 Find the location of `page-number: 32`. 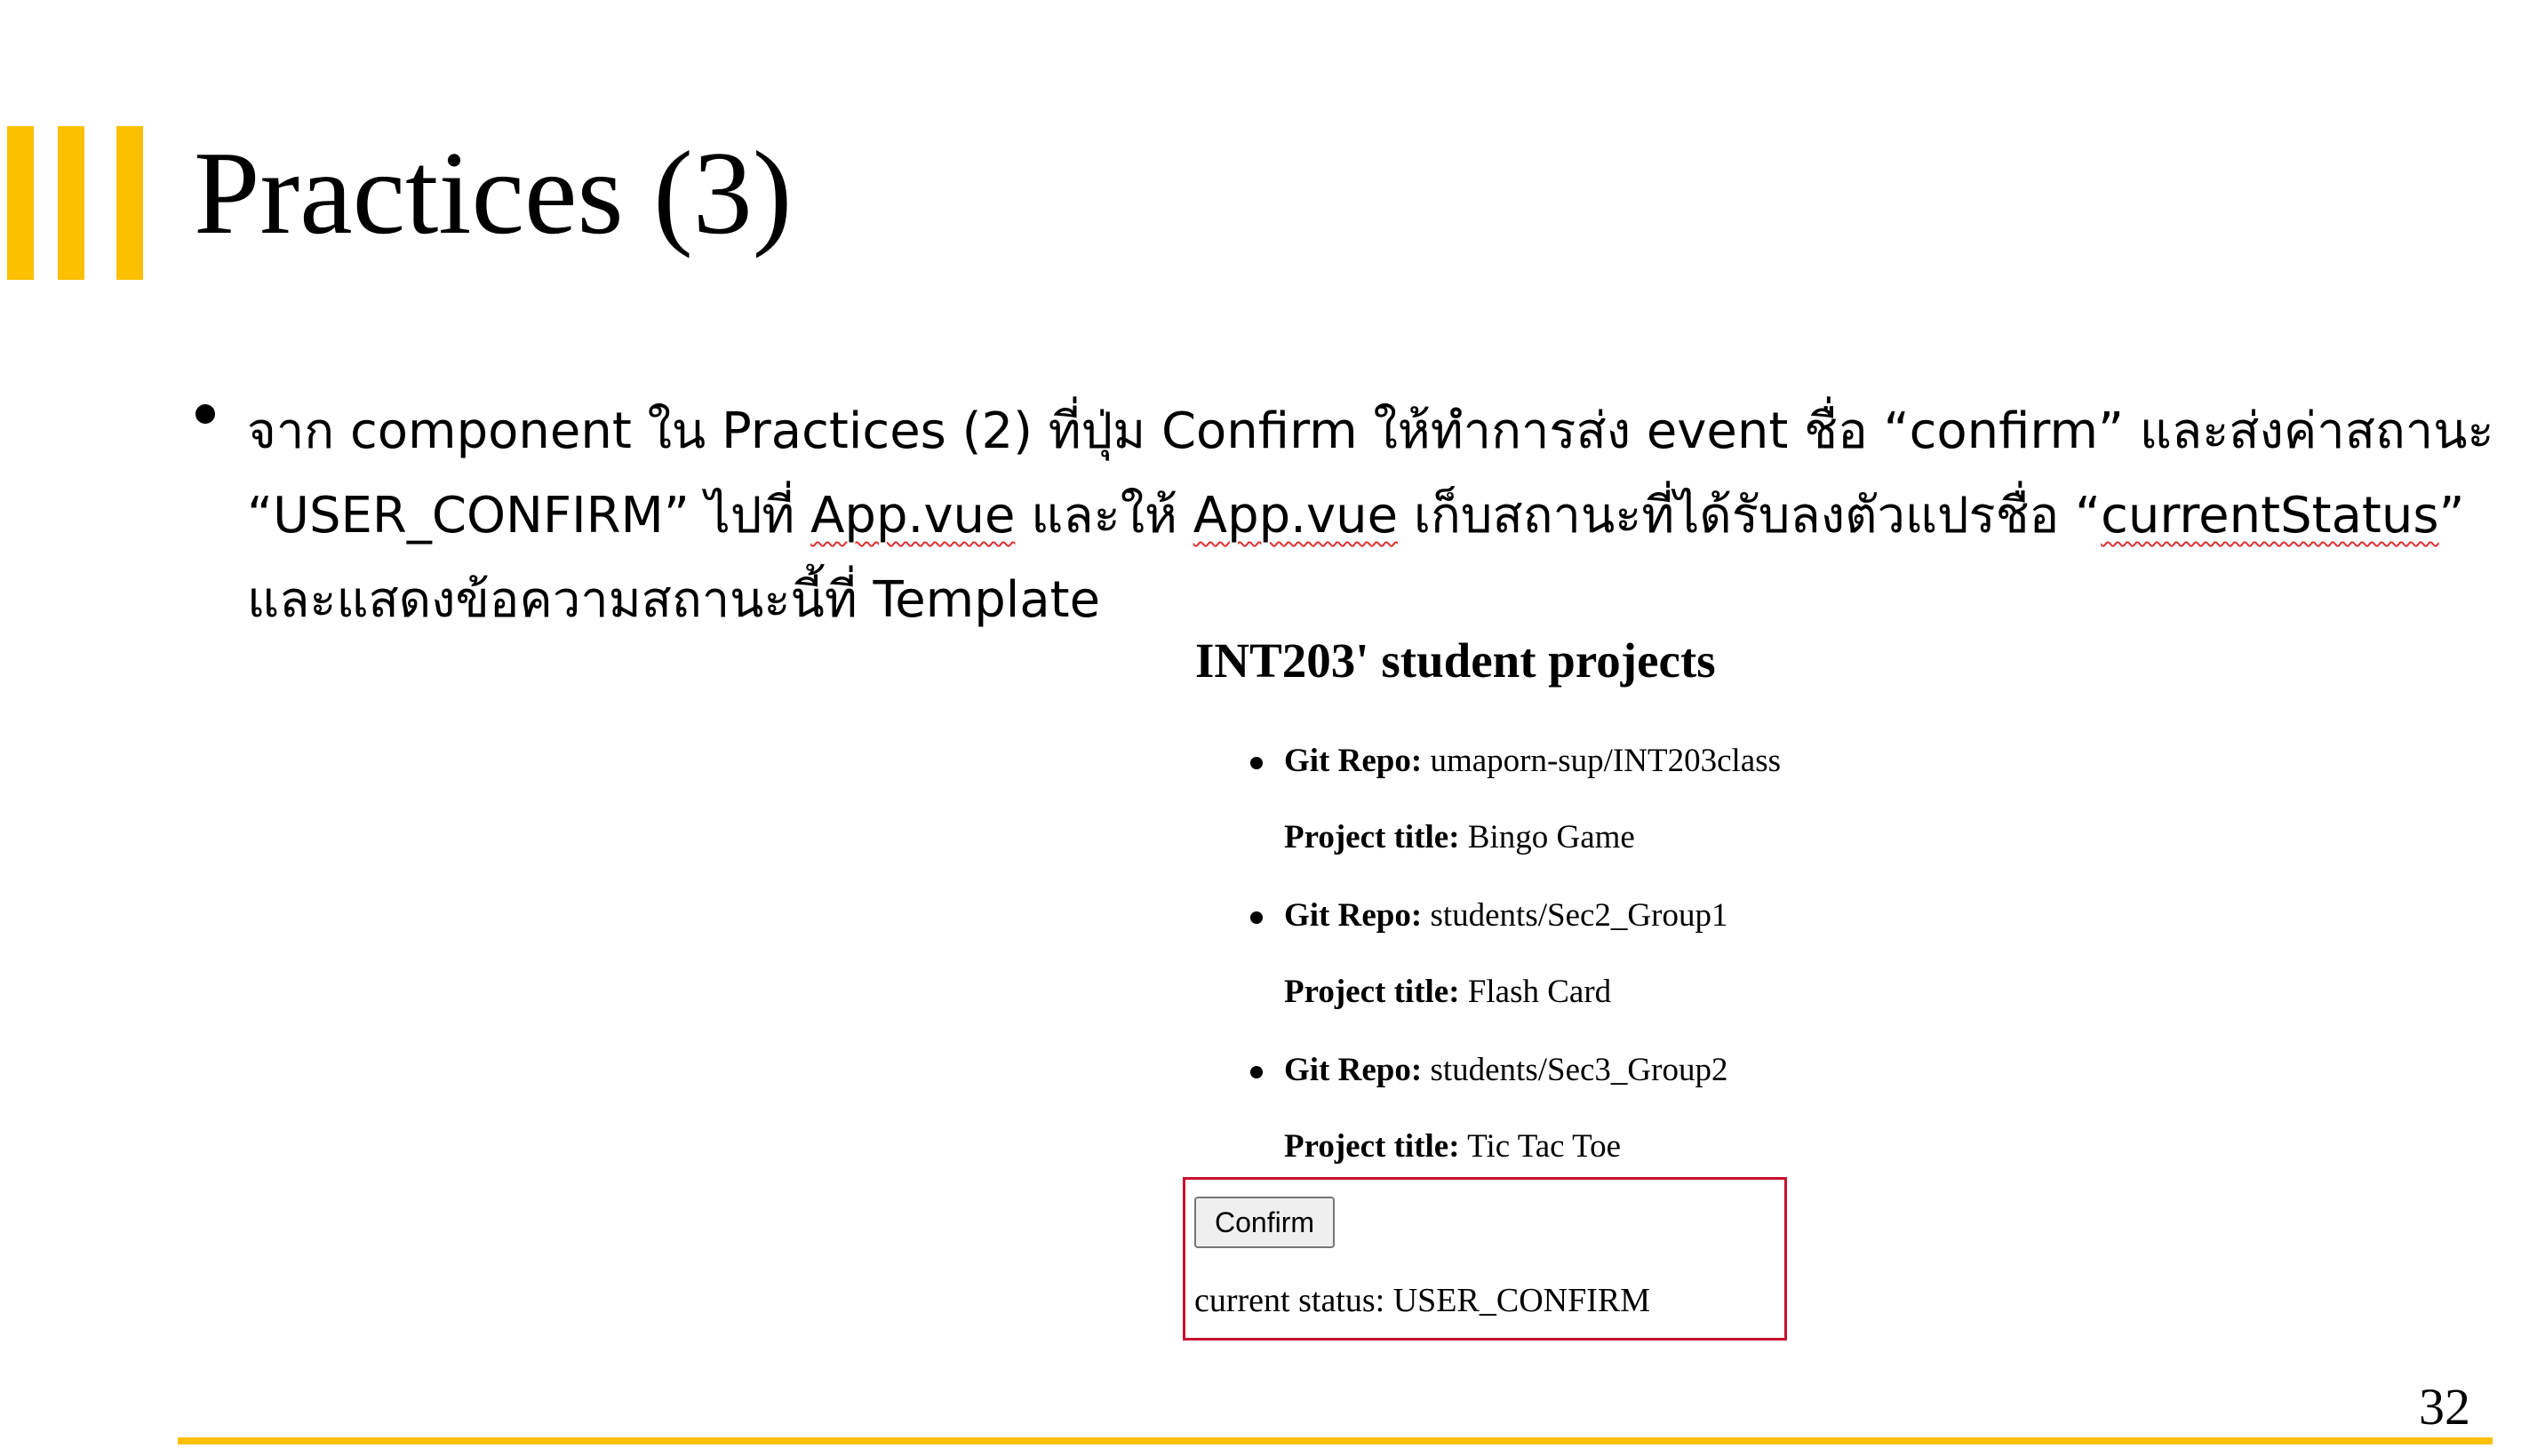

page-number: 32 is located at coordinates (2444, 1407).